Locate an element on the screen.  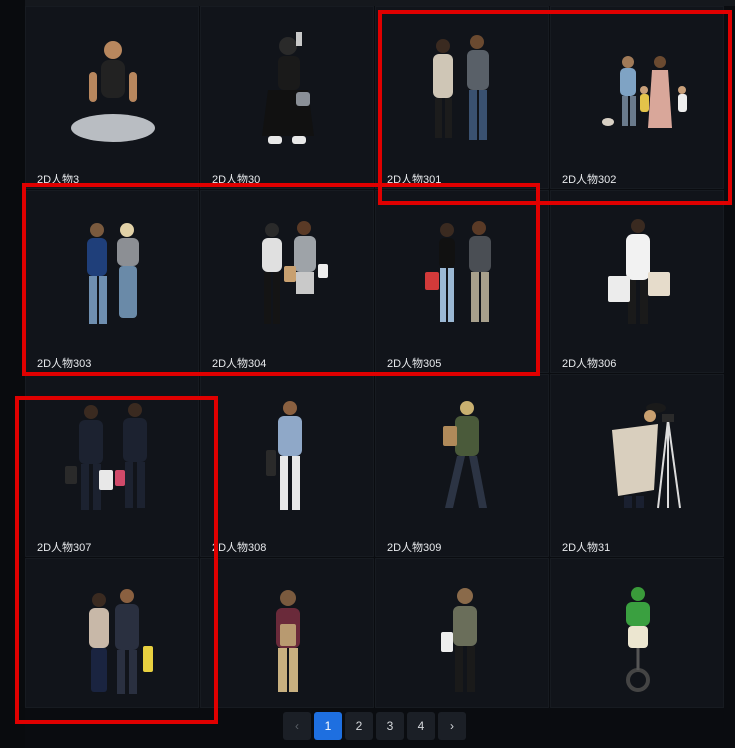
asset-label: 2D人物301 is located at coordinates (414, 180).